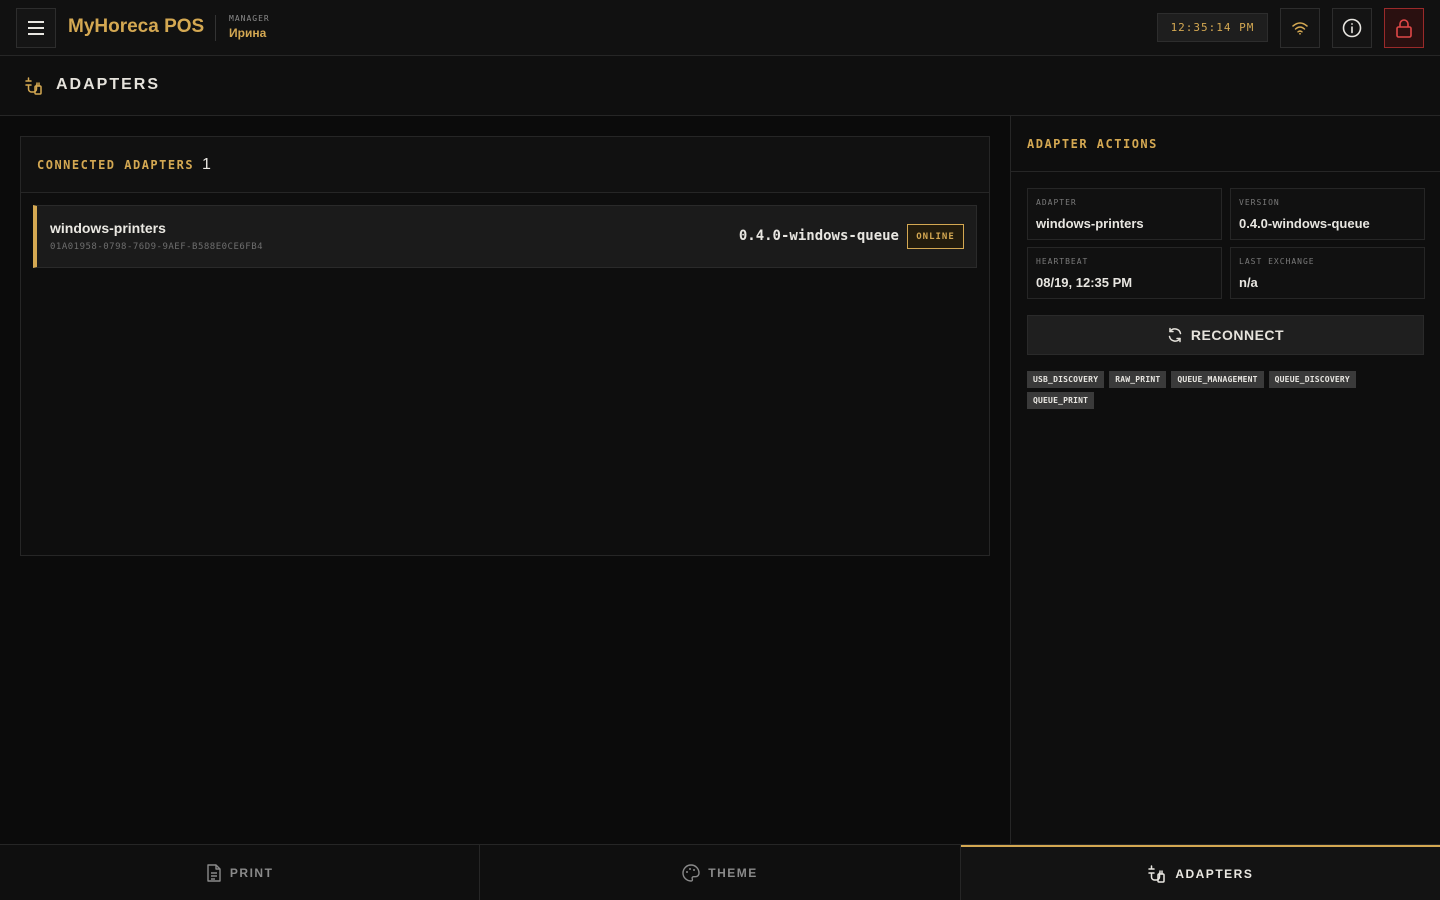 This screenshot has width=1440, height=900. What do you see at coordinates (214, 872) in the screenshot?
I see `document-icon` at bounding box center [214, 872].